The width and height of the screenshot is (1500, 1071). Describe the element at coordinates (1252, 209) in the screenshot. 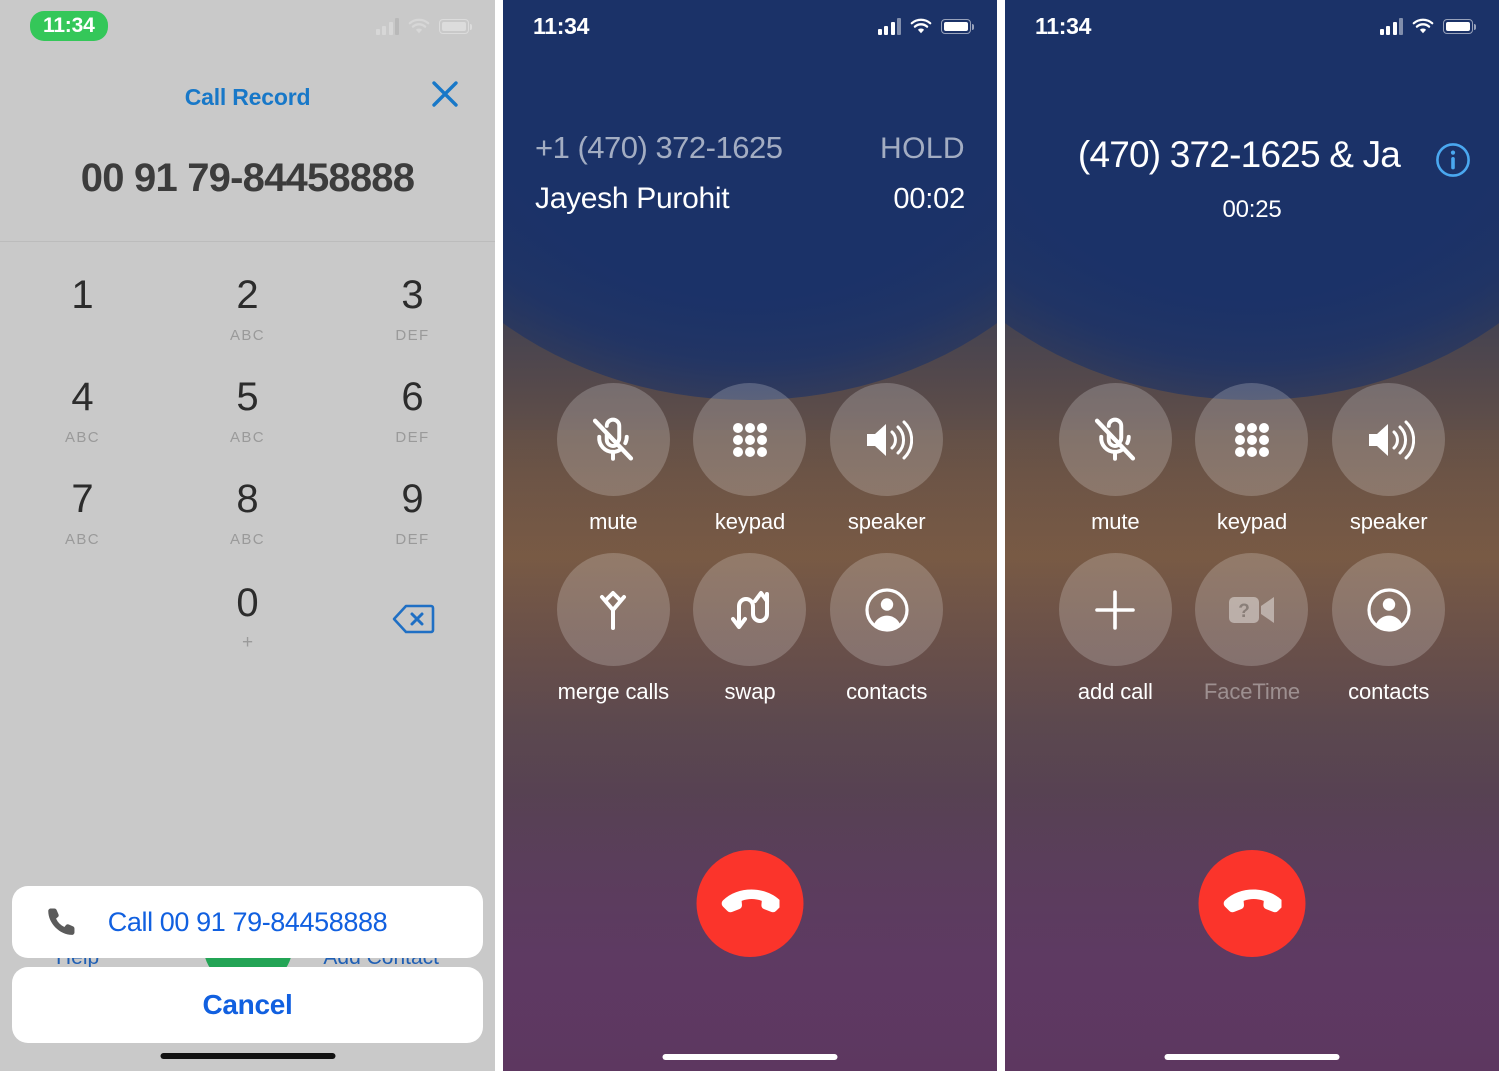

I see `merged-call-timer: 00:25` at that location.